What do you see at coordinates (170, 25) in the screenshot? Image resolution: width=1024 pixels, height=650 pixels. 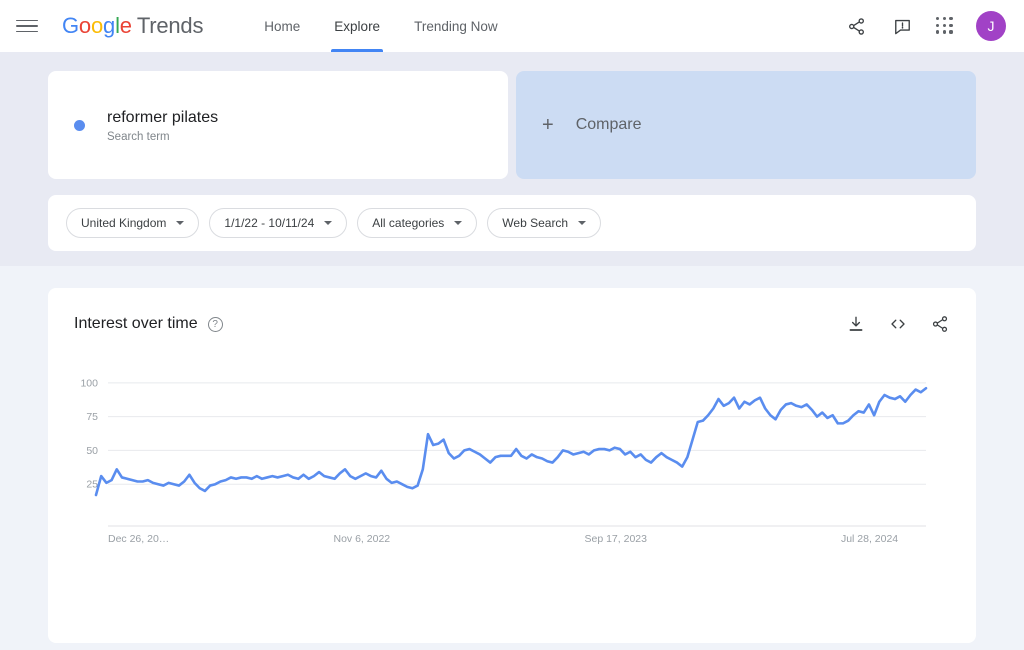 I see `logo-product-name: Trends` at bounding box center [170, 25].